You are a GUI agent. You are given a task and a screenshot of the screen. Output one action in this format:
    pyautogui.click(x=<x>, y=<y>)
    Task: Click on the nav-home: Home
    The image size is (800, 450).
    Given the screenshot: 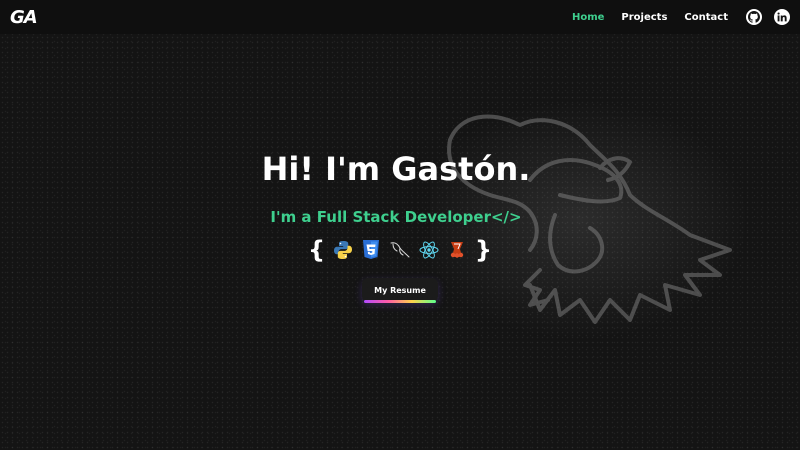 What is the action you would take?
    pyautogui.click(x=588, y=17)
    